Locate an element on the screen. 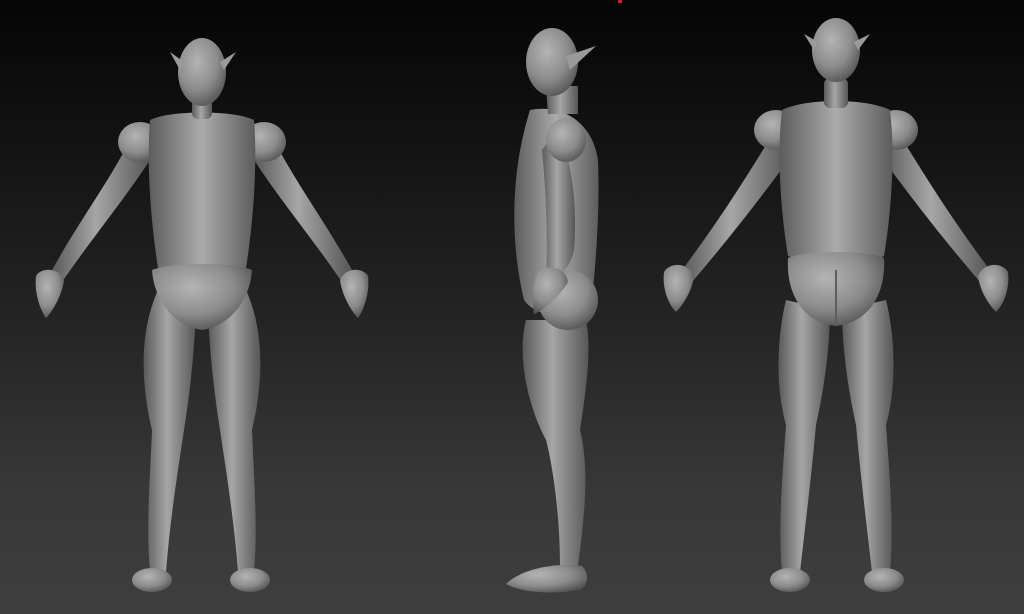 This screenshot has width=1024, height=614. side-view-figure is located at coordinates (552, 310).